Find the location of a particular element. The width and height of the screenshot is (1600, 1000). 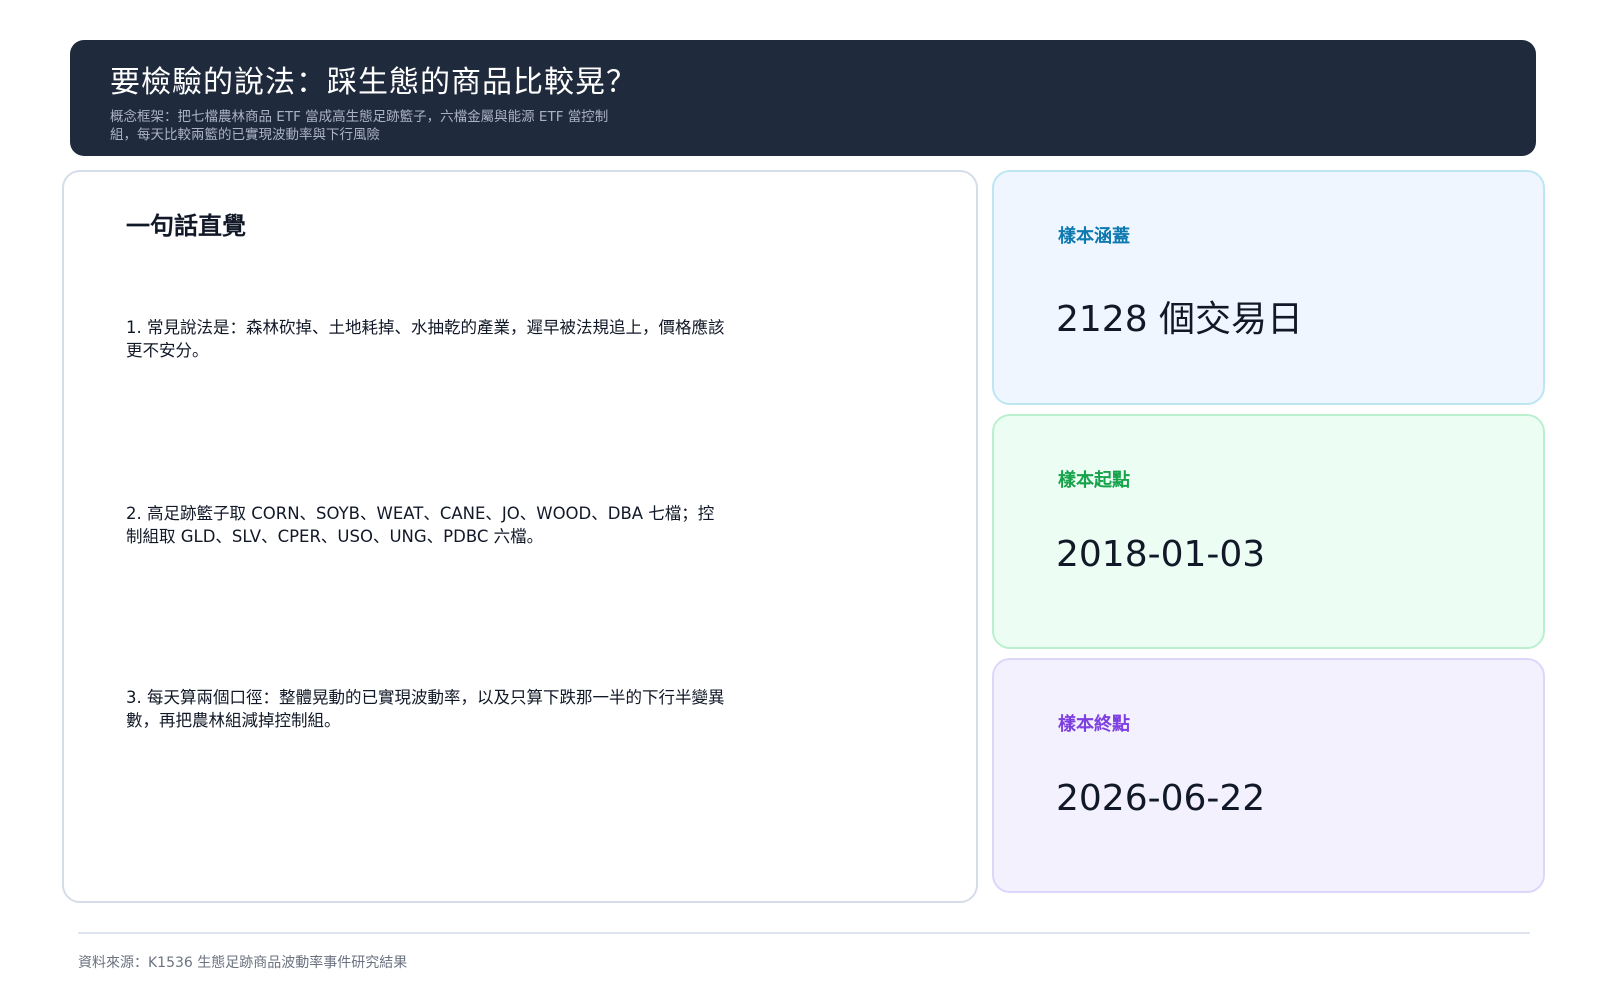

stat-label: 樣本終點 is located at coordinates (1094, 724).